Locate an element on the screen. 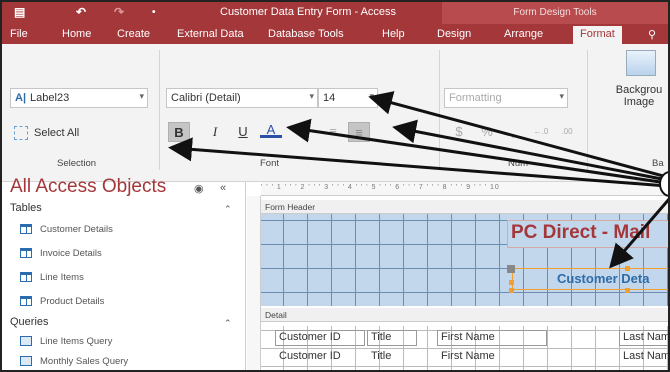 The image size is (670, 372). detail-bar: Detail is located at coordinates (464, 315).